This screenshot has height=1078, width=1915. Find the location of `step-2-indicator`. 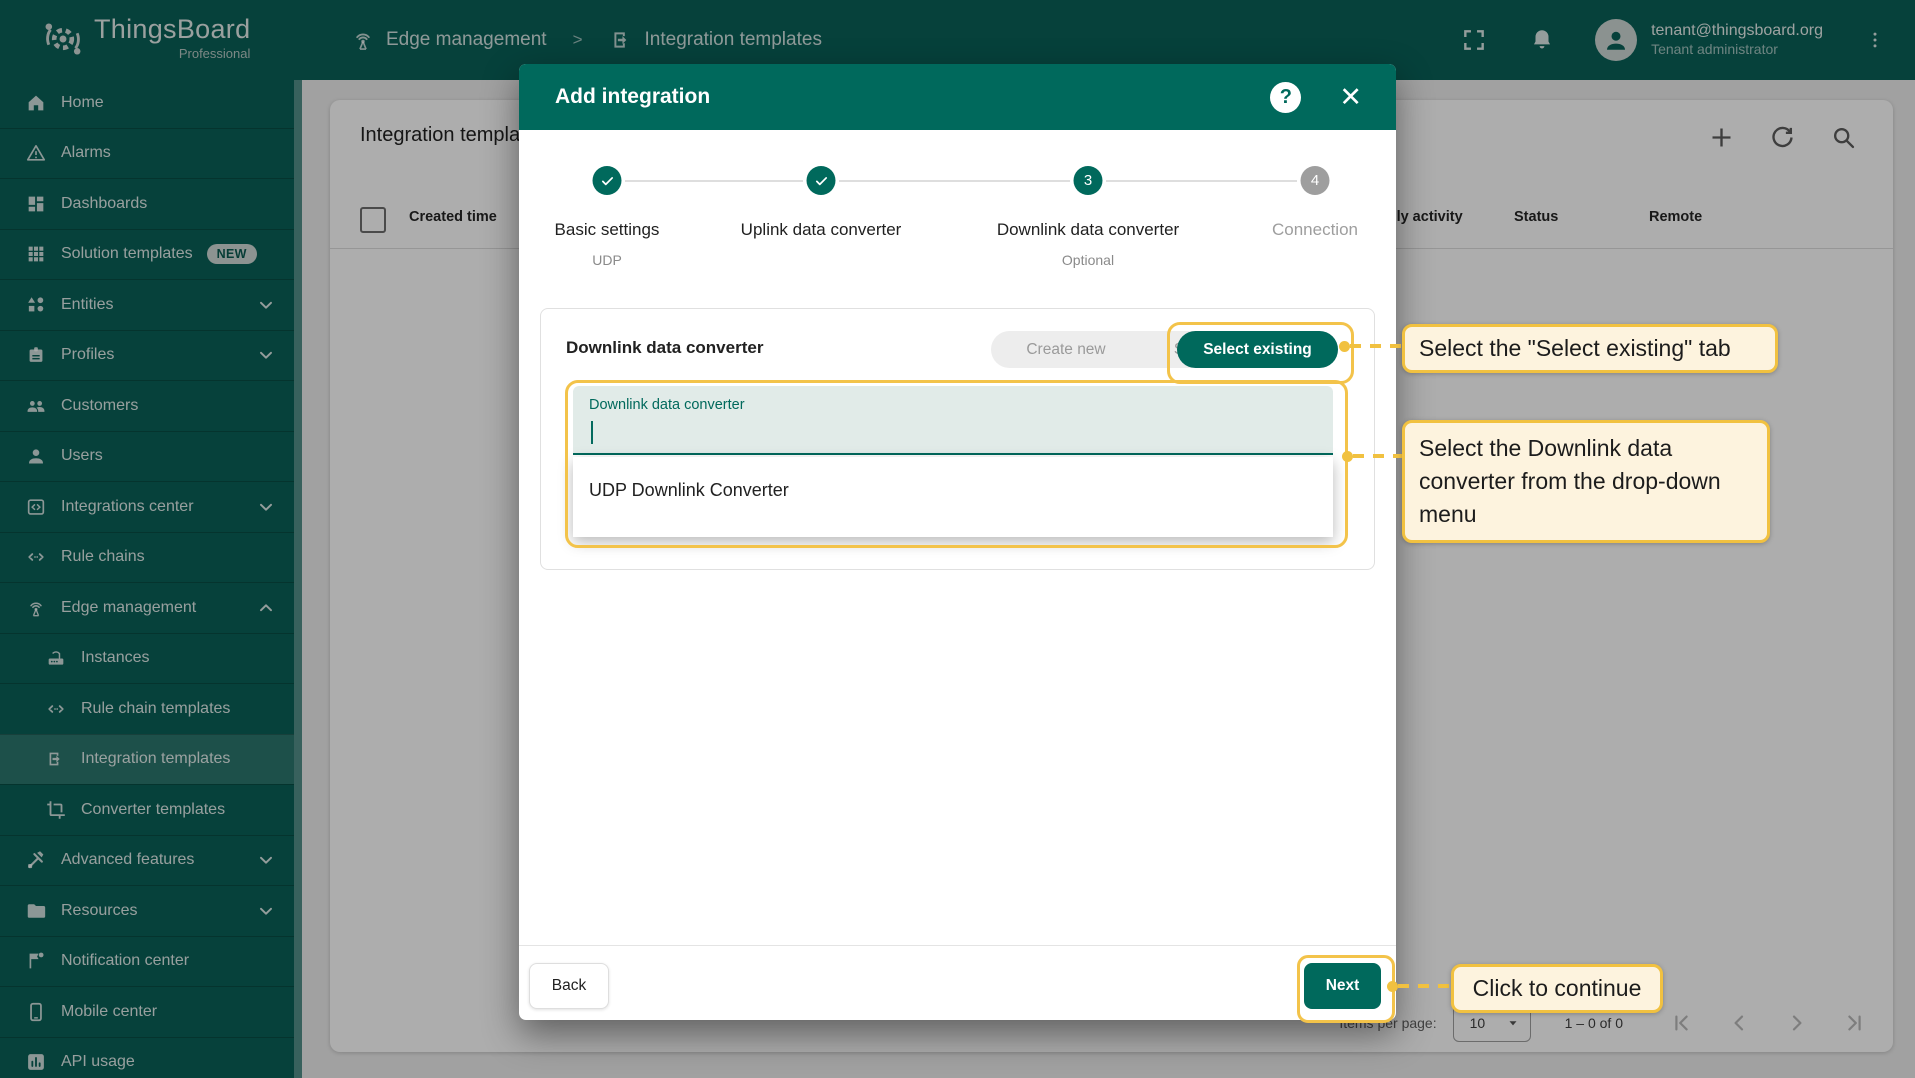

step-2-indicator is located at coordinates (821, 180).